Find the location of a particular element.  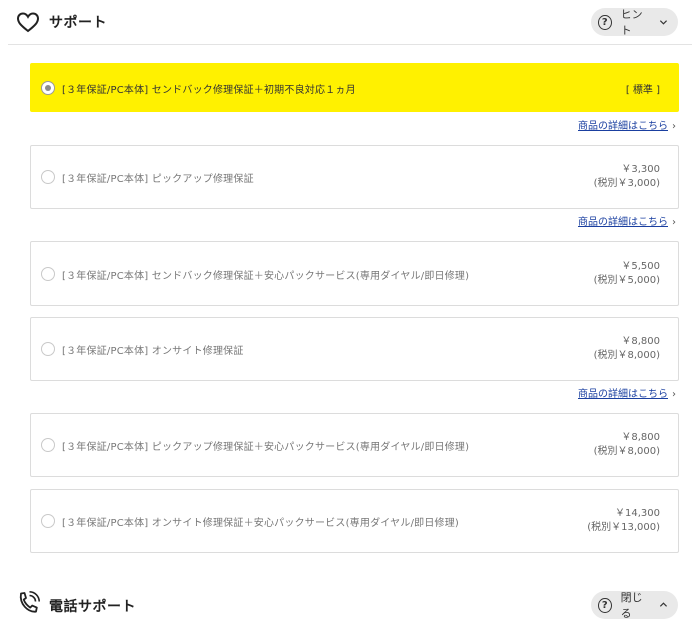

header-divider is located at coordinates (350, 44).